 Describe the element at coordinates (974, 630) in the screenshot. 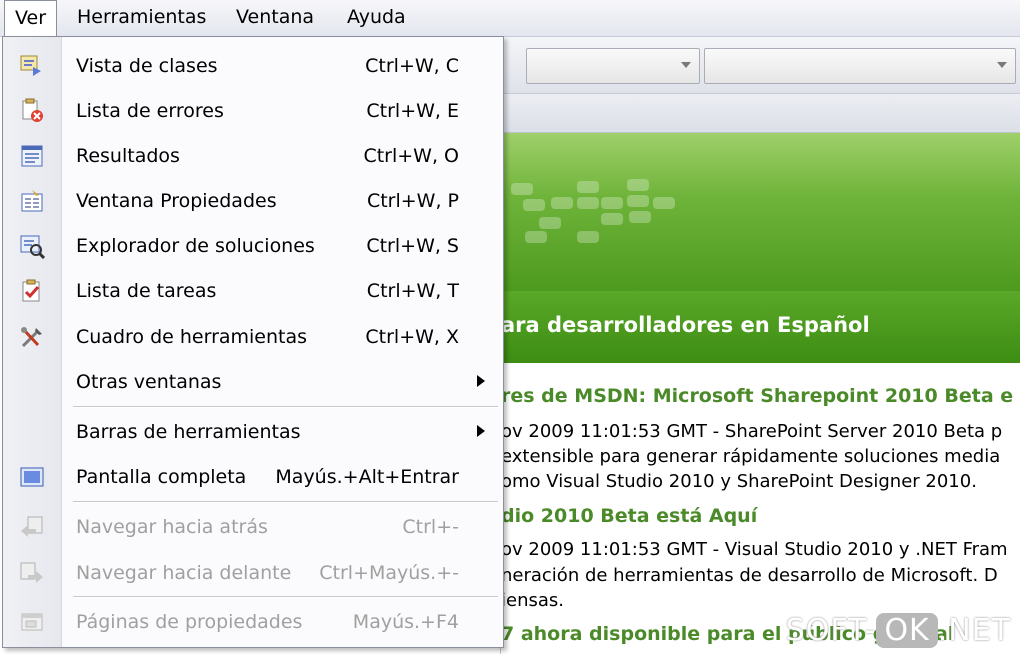

I see `watermark-right: .NET` at that location.